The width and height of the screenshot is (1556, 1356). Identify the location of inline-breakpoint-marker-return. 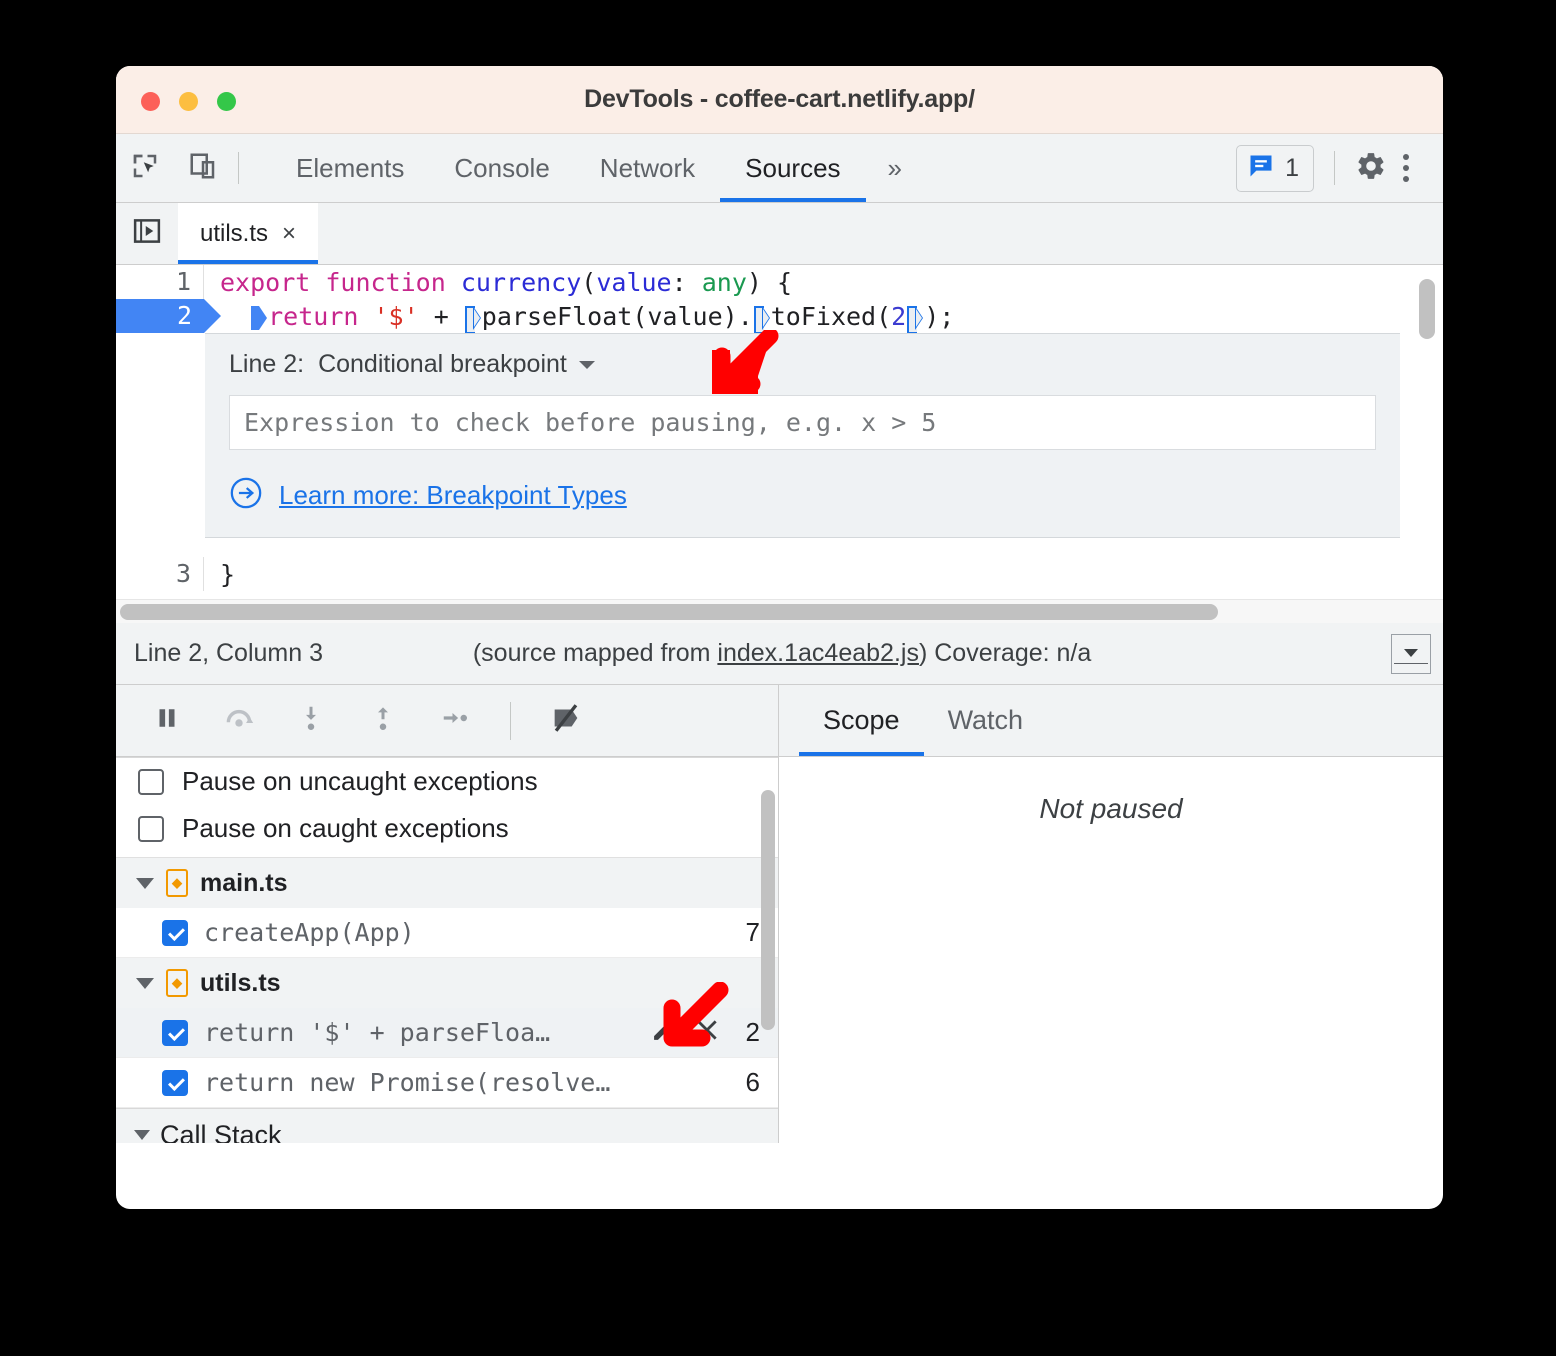
(259, 317).